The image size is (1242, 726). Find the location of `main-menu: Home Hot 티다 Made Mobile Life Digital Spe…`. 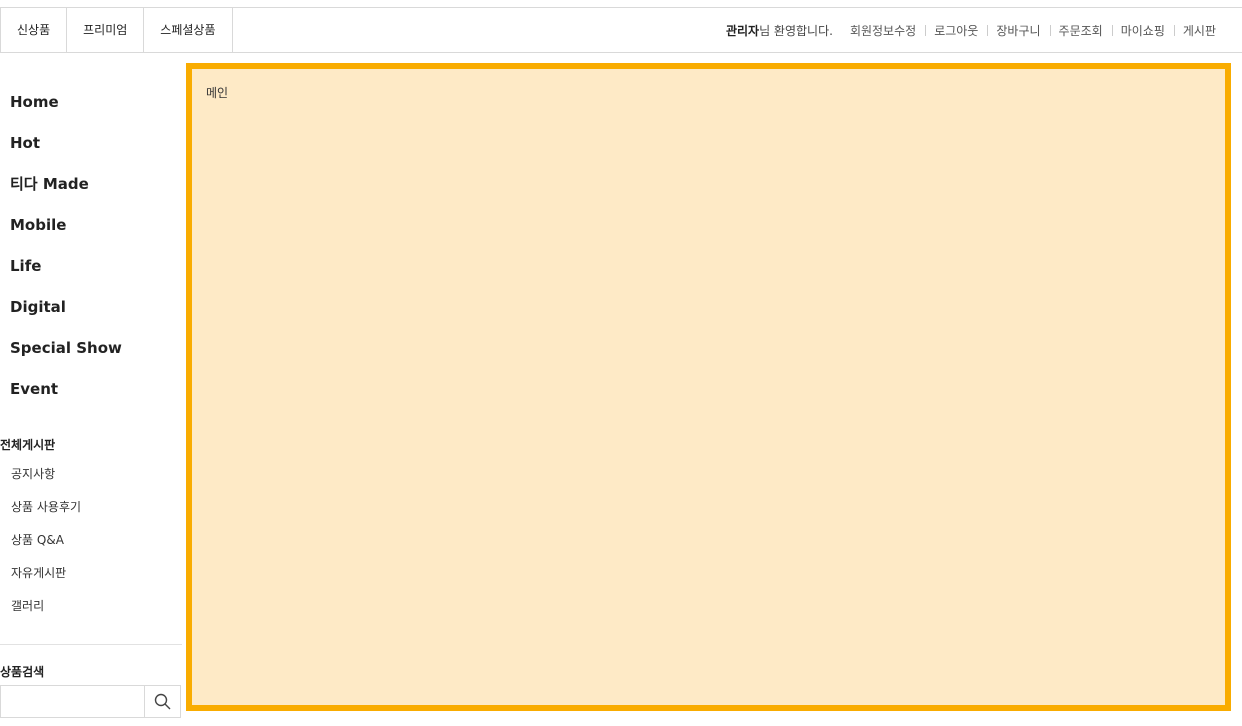

main-menu: Home Hot 티다 Made Mobile Life Digital Spe… is located at coordinates (66, 246).